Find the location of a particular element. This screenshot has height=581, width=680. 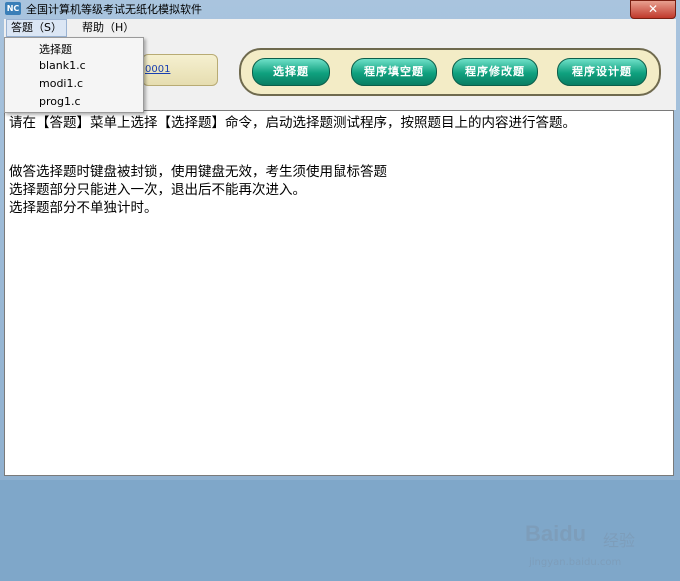

watermark-label: 经验 is located at coordinates (619, 540).